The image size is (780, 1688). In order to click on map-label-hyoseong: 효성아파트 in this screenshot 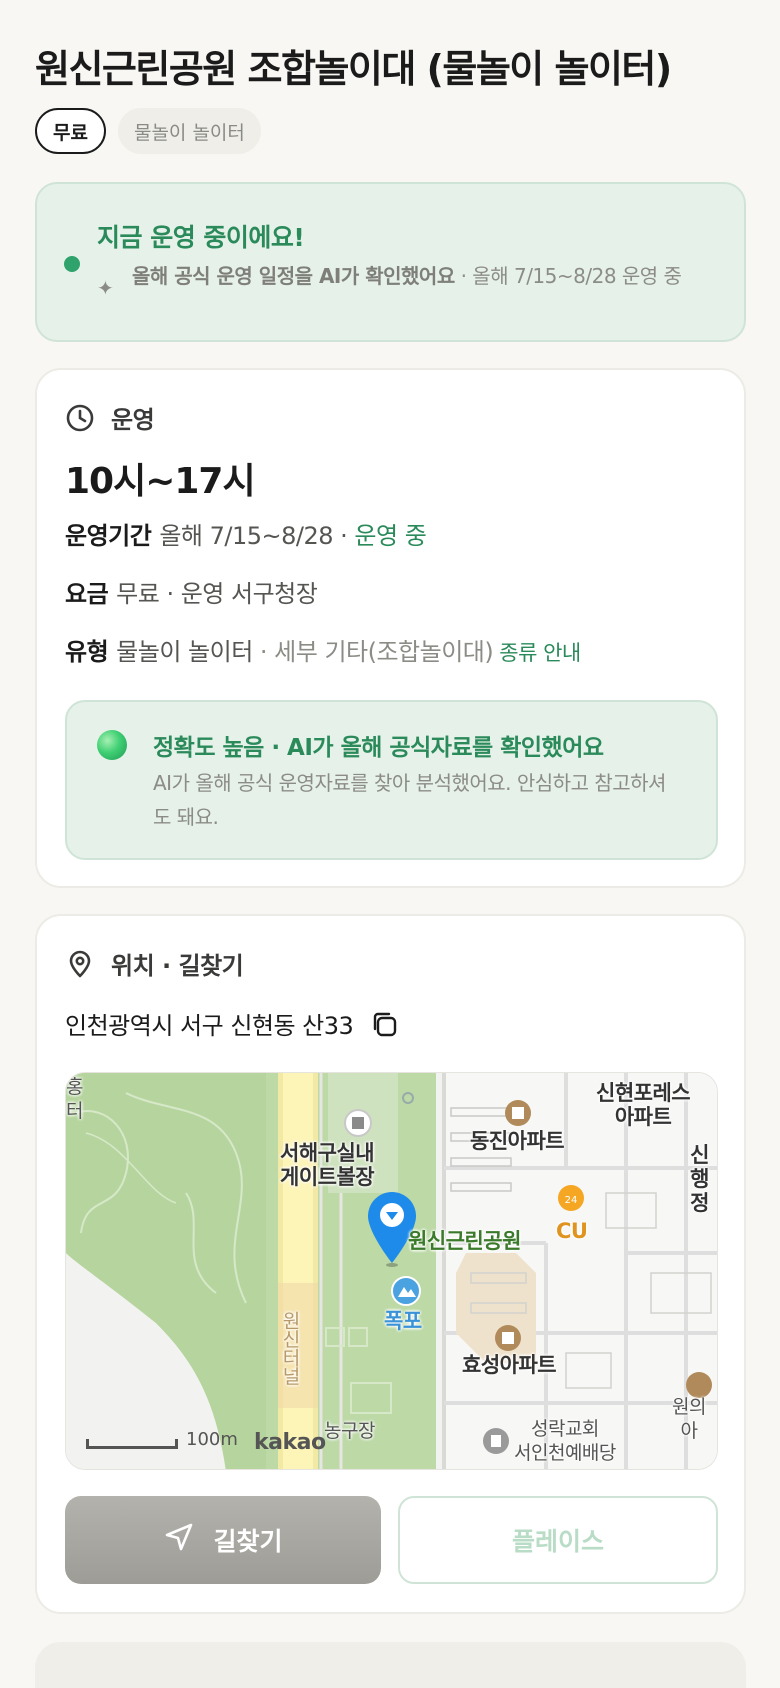, I will do `click(509, 1365)`.